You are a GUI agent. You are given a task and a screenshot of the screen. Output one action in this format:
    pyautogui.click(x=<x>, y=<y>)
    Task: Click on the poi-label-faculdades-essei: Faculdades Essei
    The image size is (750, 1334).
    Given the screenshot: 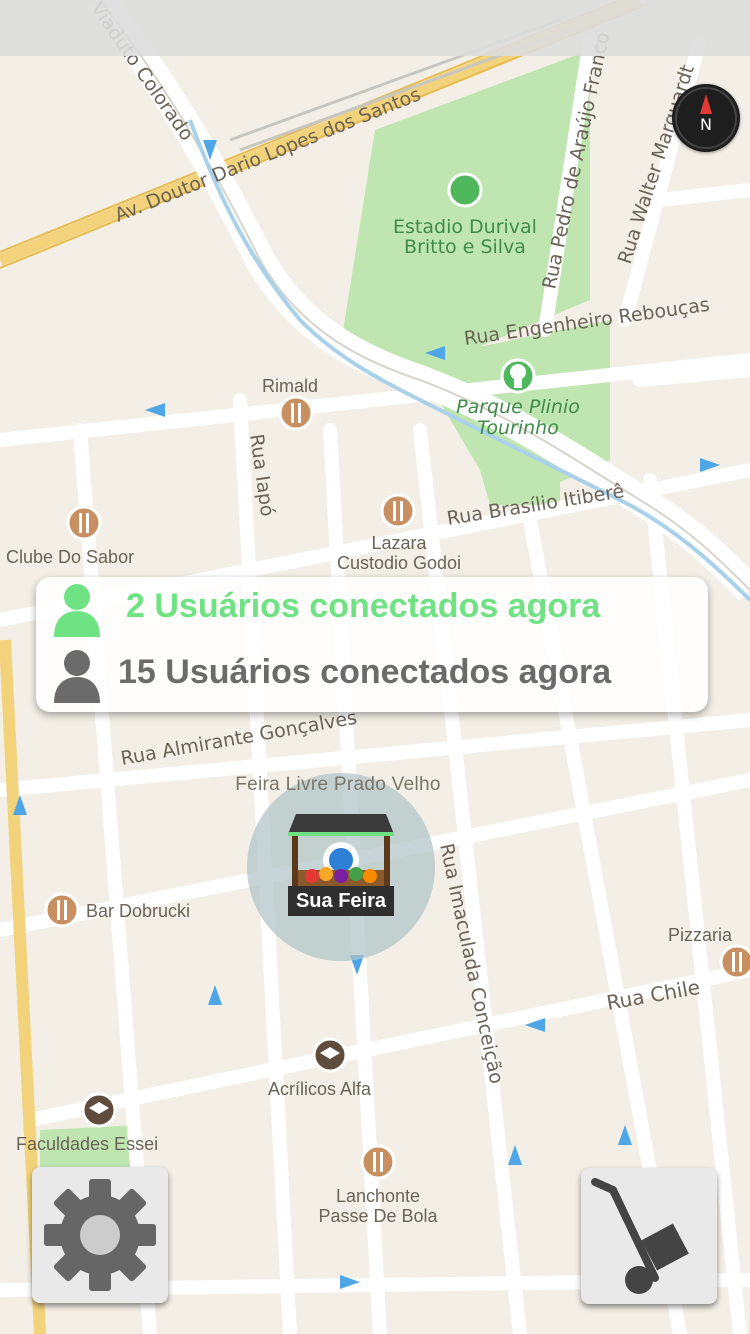 What is the action you would take?
    pyautogui.click(x=87, y=1144)
    